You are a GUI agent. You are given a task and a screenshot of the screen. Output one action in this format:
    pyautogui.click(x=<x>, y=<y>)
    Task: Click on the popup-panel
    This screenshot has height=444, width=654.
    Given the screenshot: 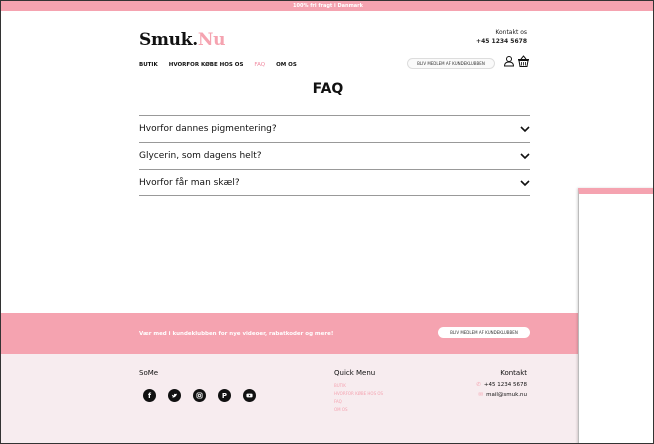 What is the action you would take?
    pyautogui.click(x=615, y=315)
    